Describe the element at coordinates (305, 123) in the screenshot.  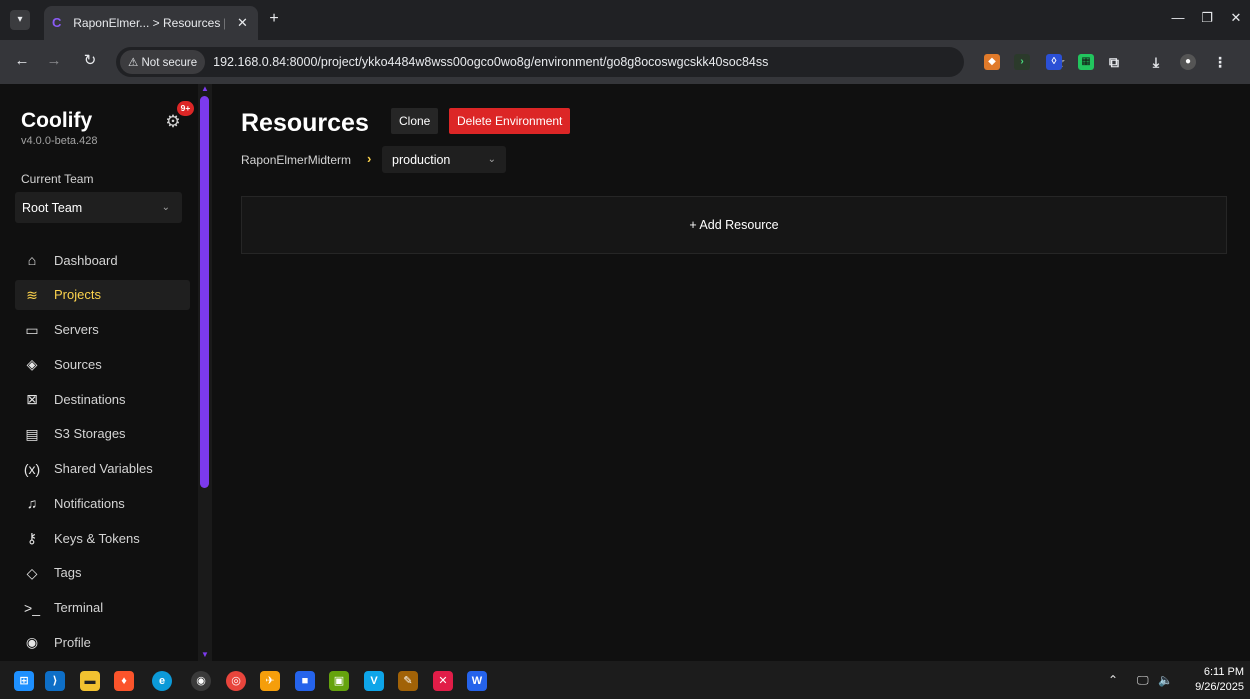
I see `page-title: Resources` at that location.